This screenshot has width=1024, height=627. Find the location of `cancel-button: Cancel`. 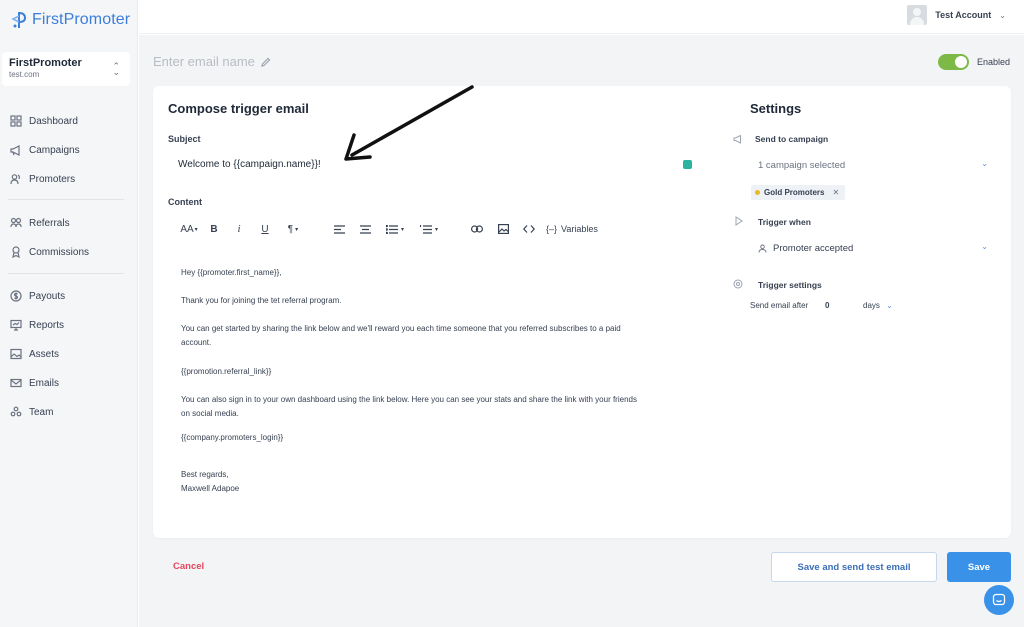

cancel-button: Cancel is located at coordinates (188, 566).